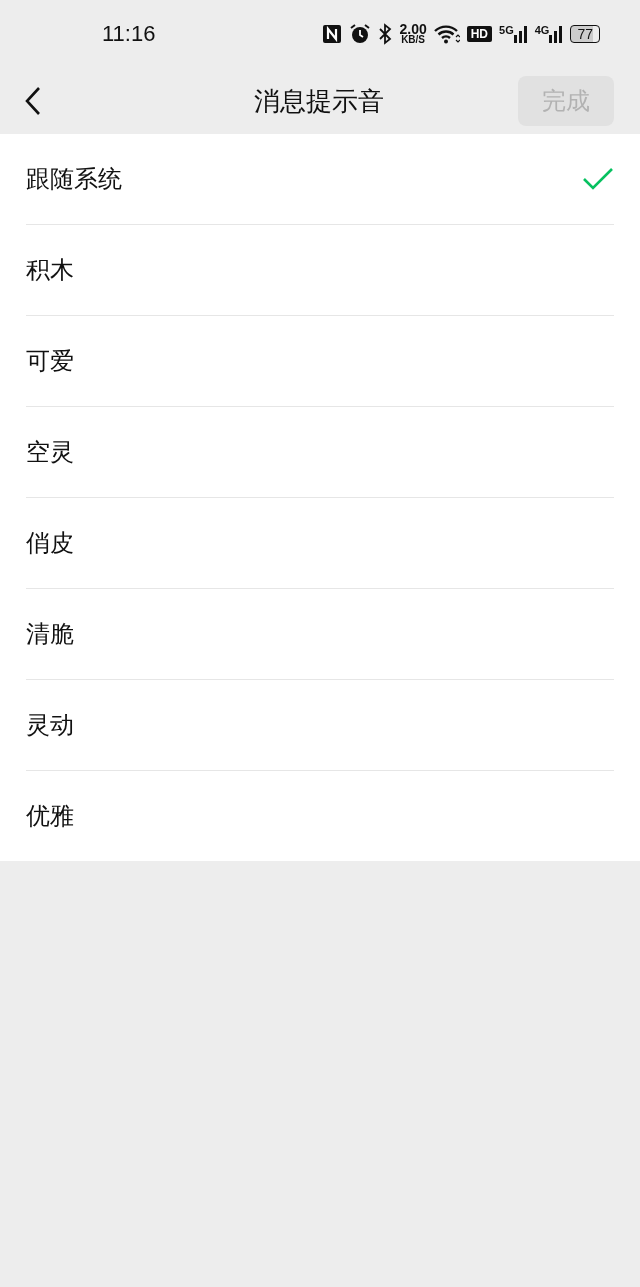  What do you see at coordinates (385, 34) in the screenshot?
I see `bluetooth-icon` at bounding box center [385, 34].